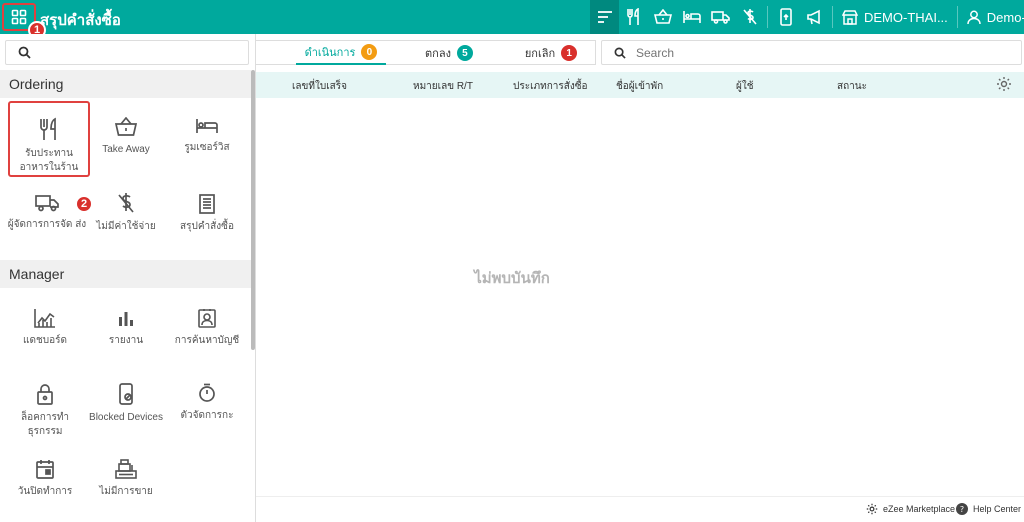 The width and height of the screenshot is (1024, 522). What do you see at coordinates (330, 53) in the screenshot?
I see `tab-label: ดำเนินการ` at bounding box center [330, 53].